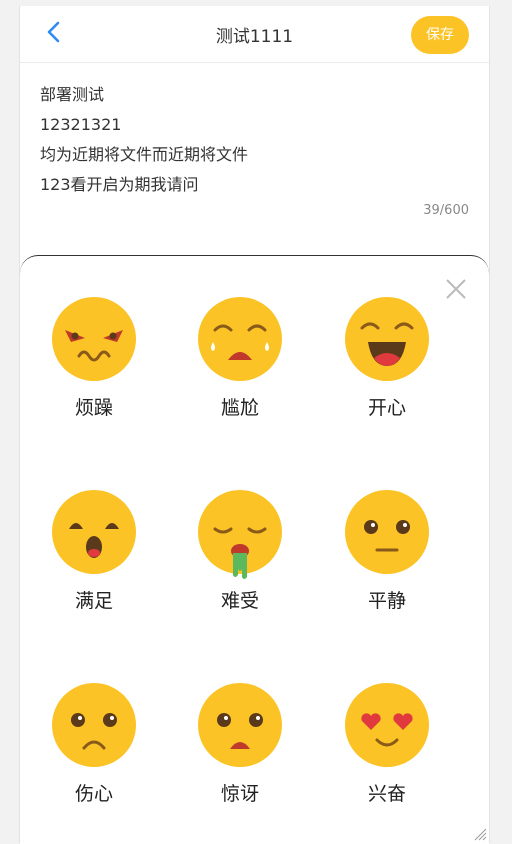  I want to click on satisfied-face-icon, so click(94, 532).